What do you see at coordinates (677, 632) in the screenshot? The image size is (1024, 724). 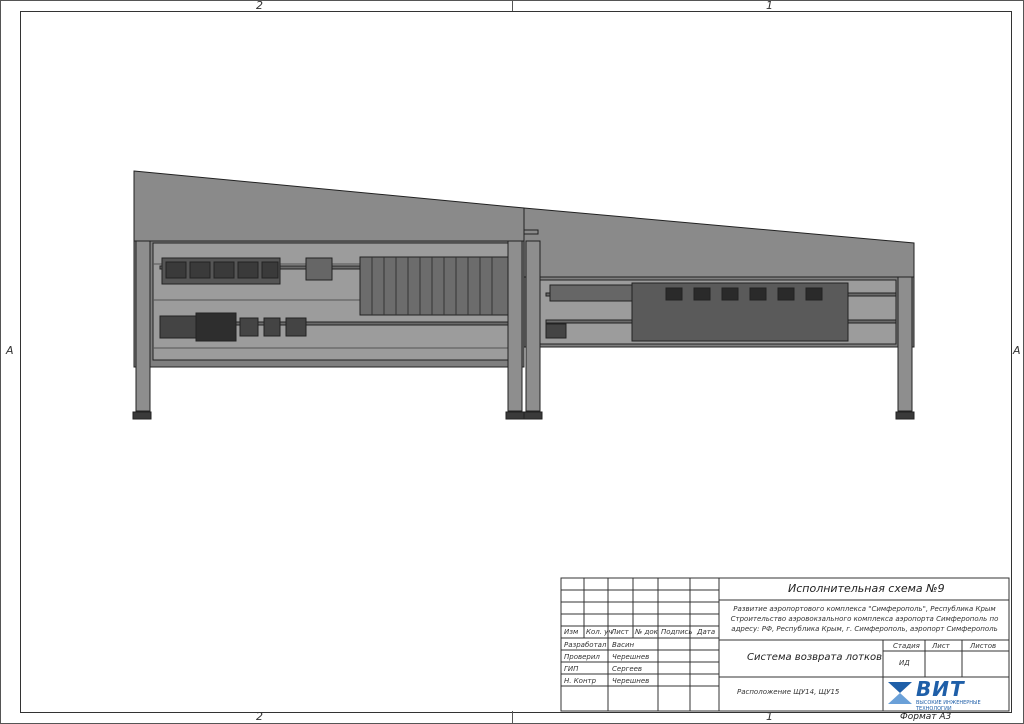 I see `header-podpis: Подпись` at bounding box center [677, 632].